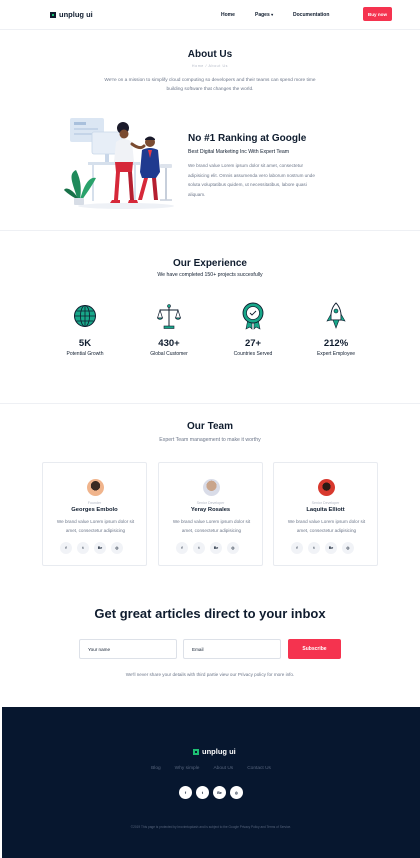 This screenshot has width=420, height=858. Describe the element at coordinates (223, 768) in the screenshot. I see `footer-link-about: About Us` at that location.